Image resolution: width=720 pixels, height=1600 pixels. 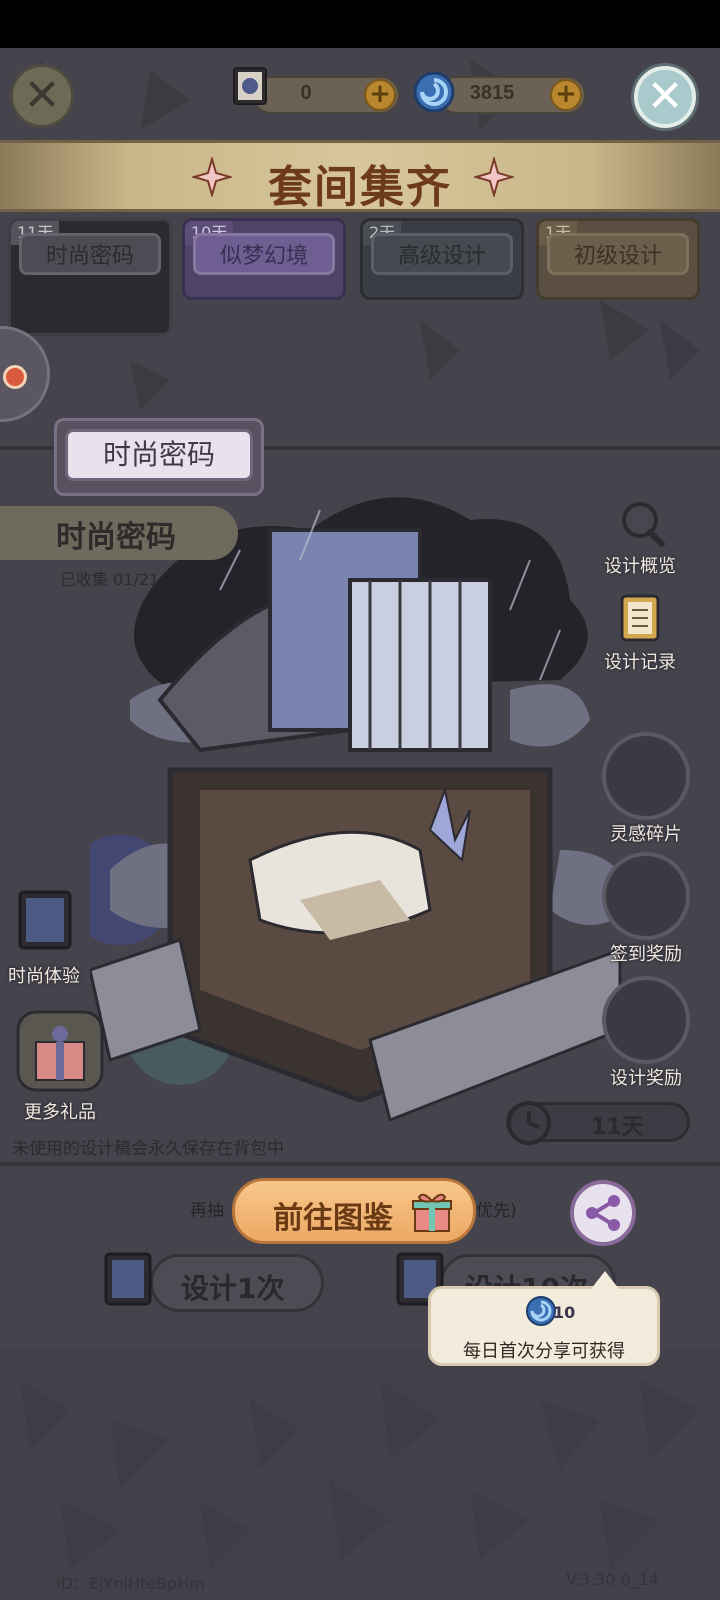 I want to click on side-label: 灵感碎片, so click(x=646, y=834).